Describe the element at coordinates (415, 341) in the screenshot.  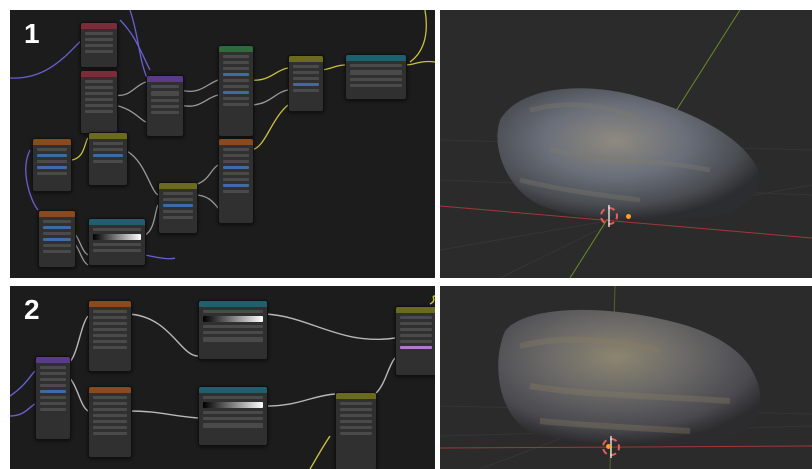
I see `node-mix-a` at that location.